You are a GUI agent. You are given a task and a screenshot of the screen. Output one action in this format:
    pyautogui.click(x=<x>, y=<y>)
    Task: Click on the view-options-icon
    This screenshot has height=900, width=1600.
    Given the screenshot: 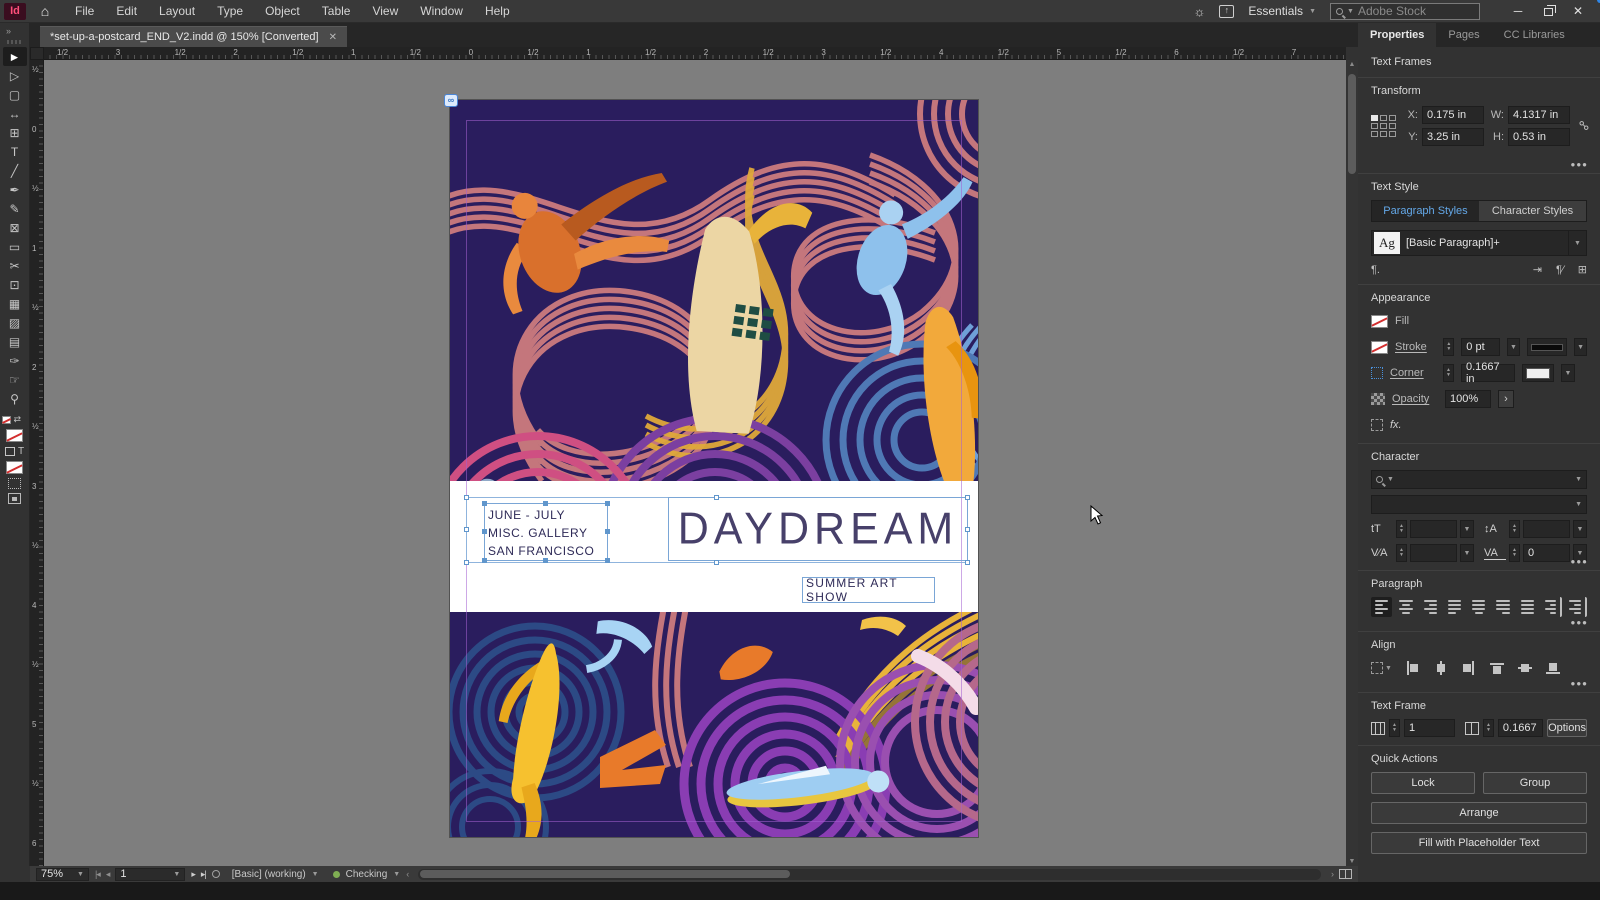 What is the action you would take?
    pyautogui.click(x=14, y=483)
    